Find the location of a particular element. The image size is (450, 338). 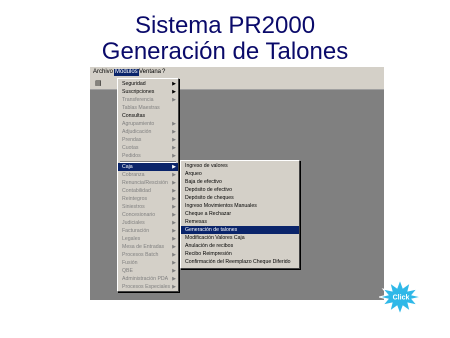

menu-archivo: Archivo is located at coordinates (103, 72).